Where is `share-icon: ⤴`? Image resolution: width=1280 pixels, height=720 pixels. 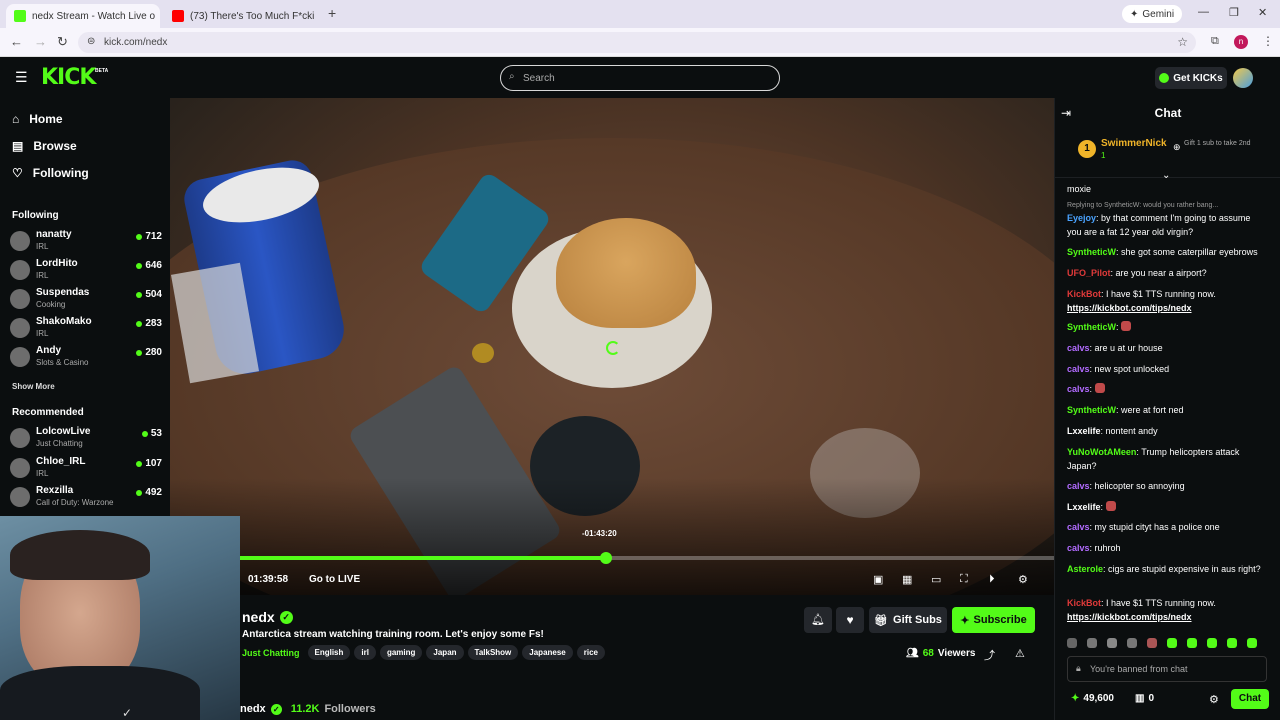
share-icon: ⤴ is located at coordinates (989, 655).